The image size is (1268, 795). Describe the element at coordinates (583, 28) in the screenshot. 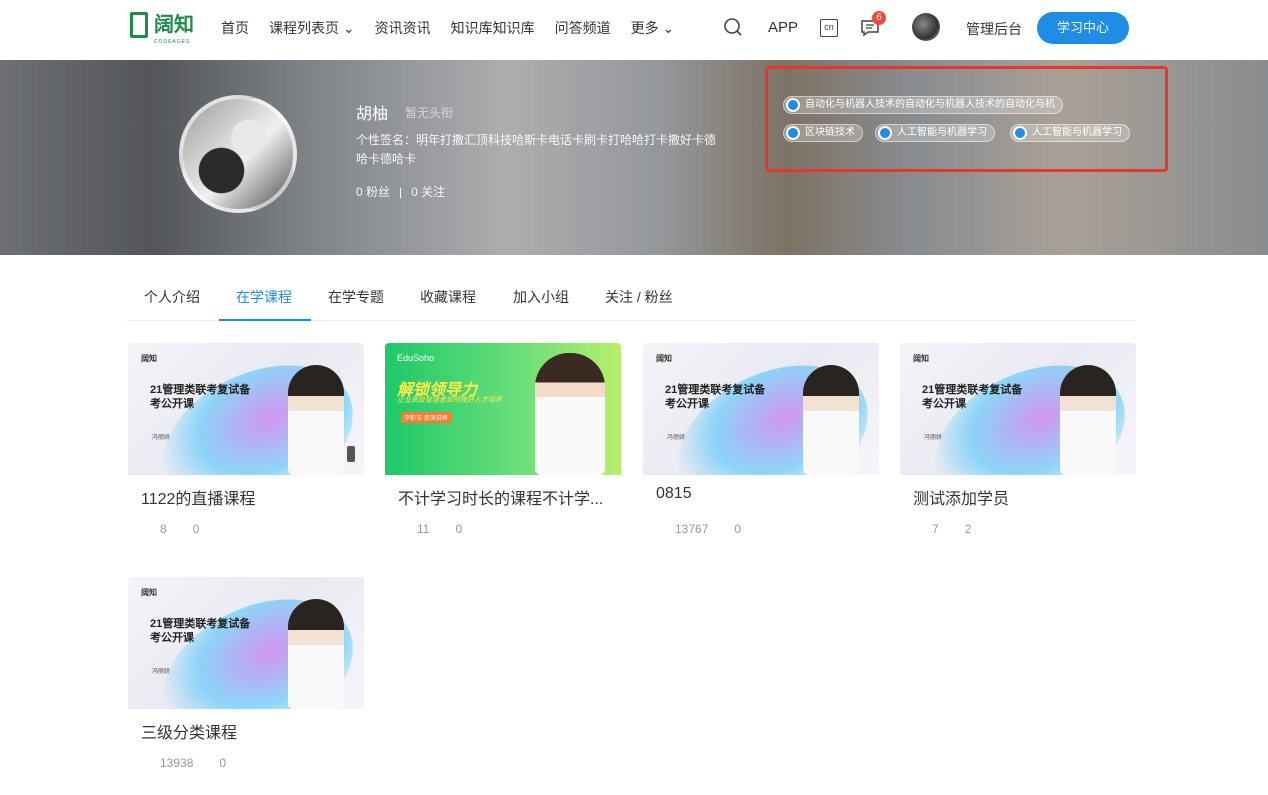

I see `nav-item-qa: 问答频道` at that location.